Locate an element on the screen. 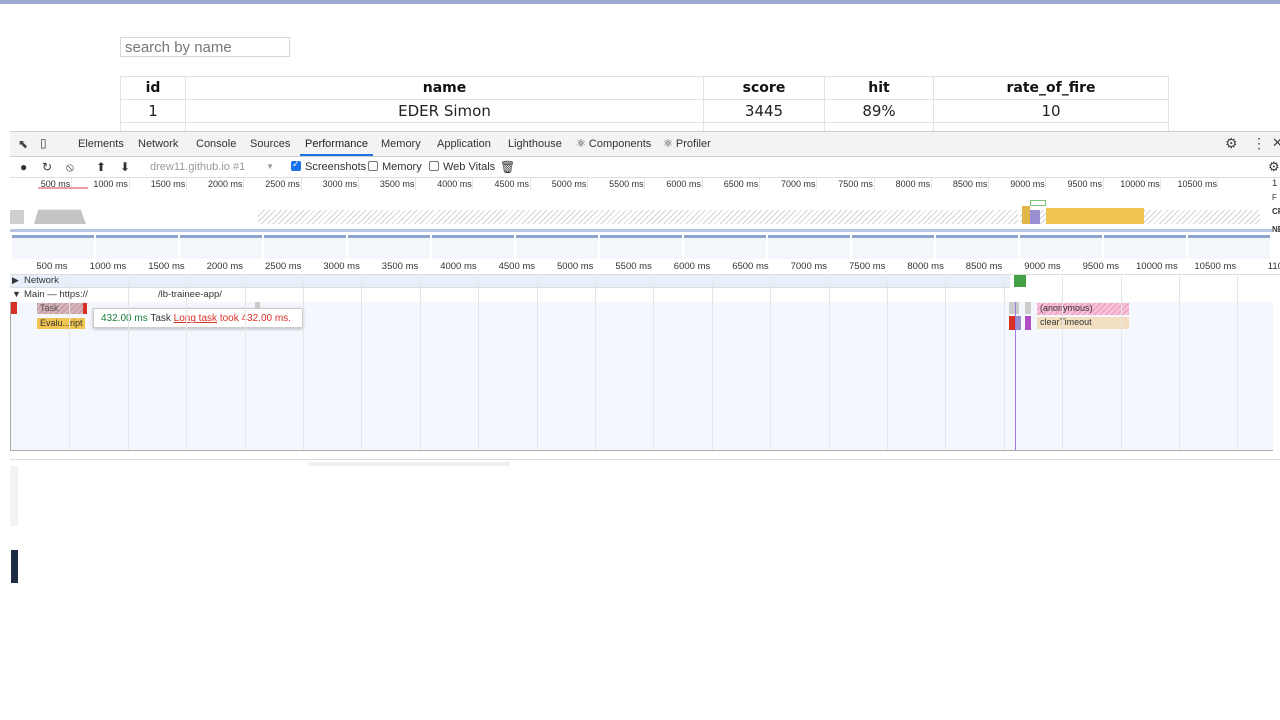 The width and height of the screenshot is (1280, 720). tab-components: ⚛ Components is located at coordinates (613, 144).